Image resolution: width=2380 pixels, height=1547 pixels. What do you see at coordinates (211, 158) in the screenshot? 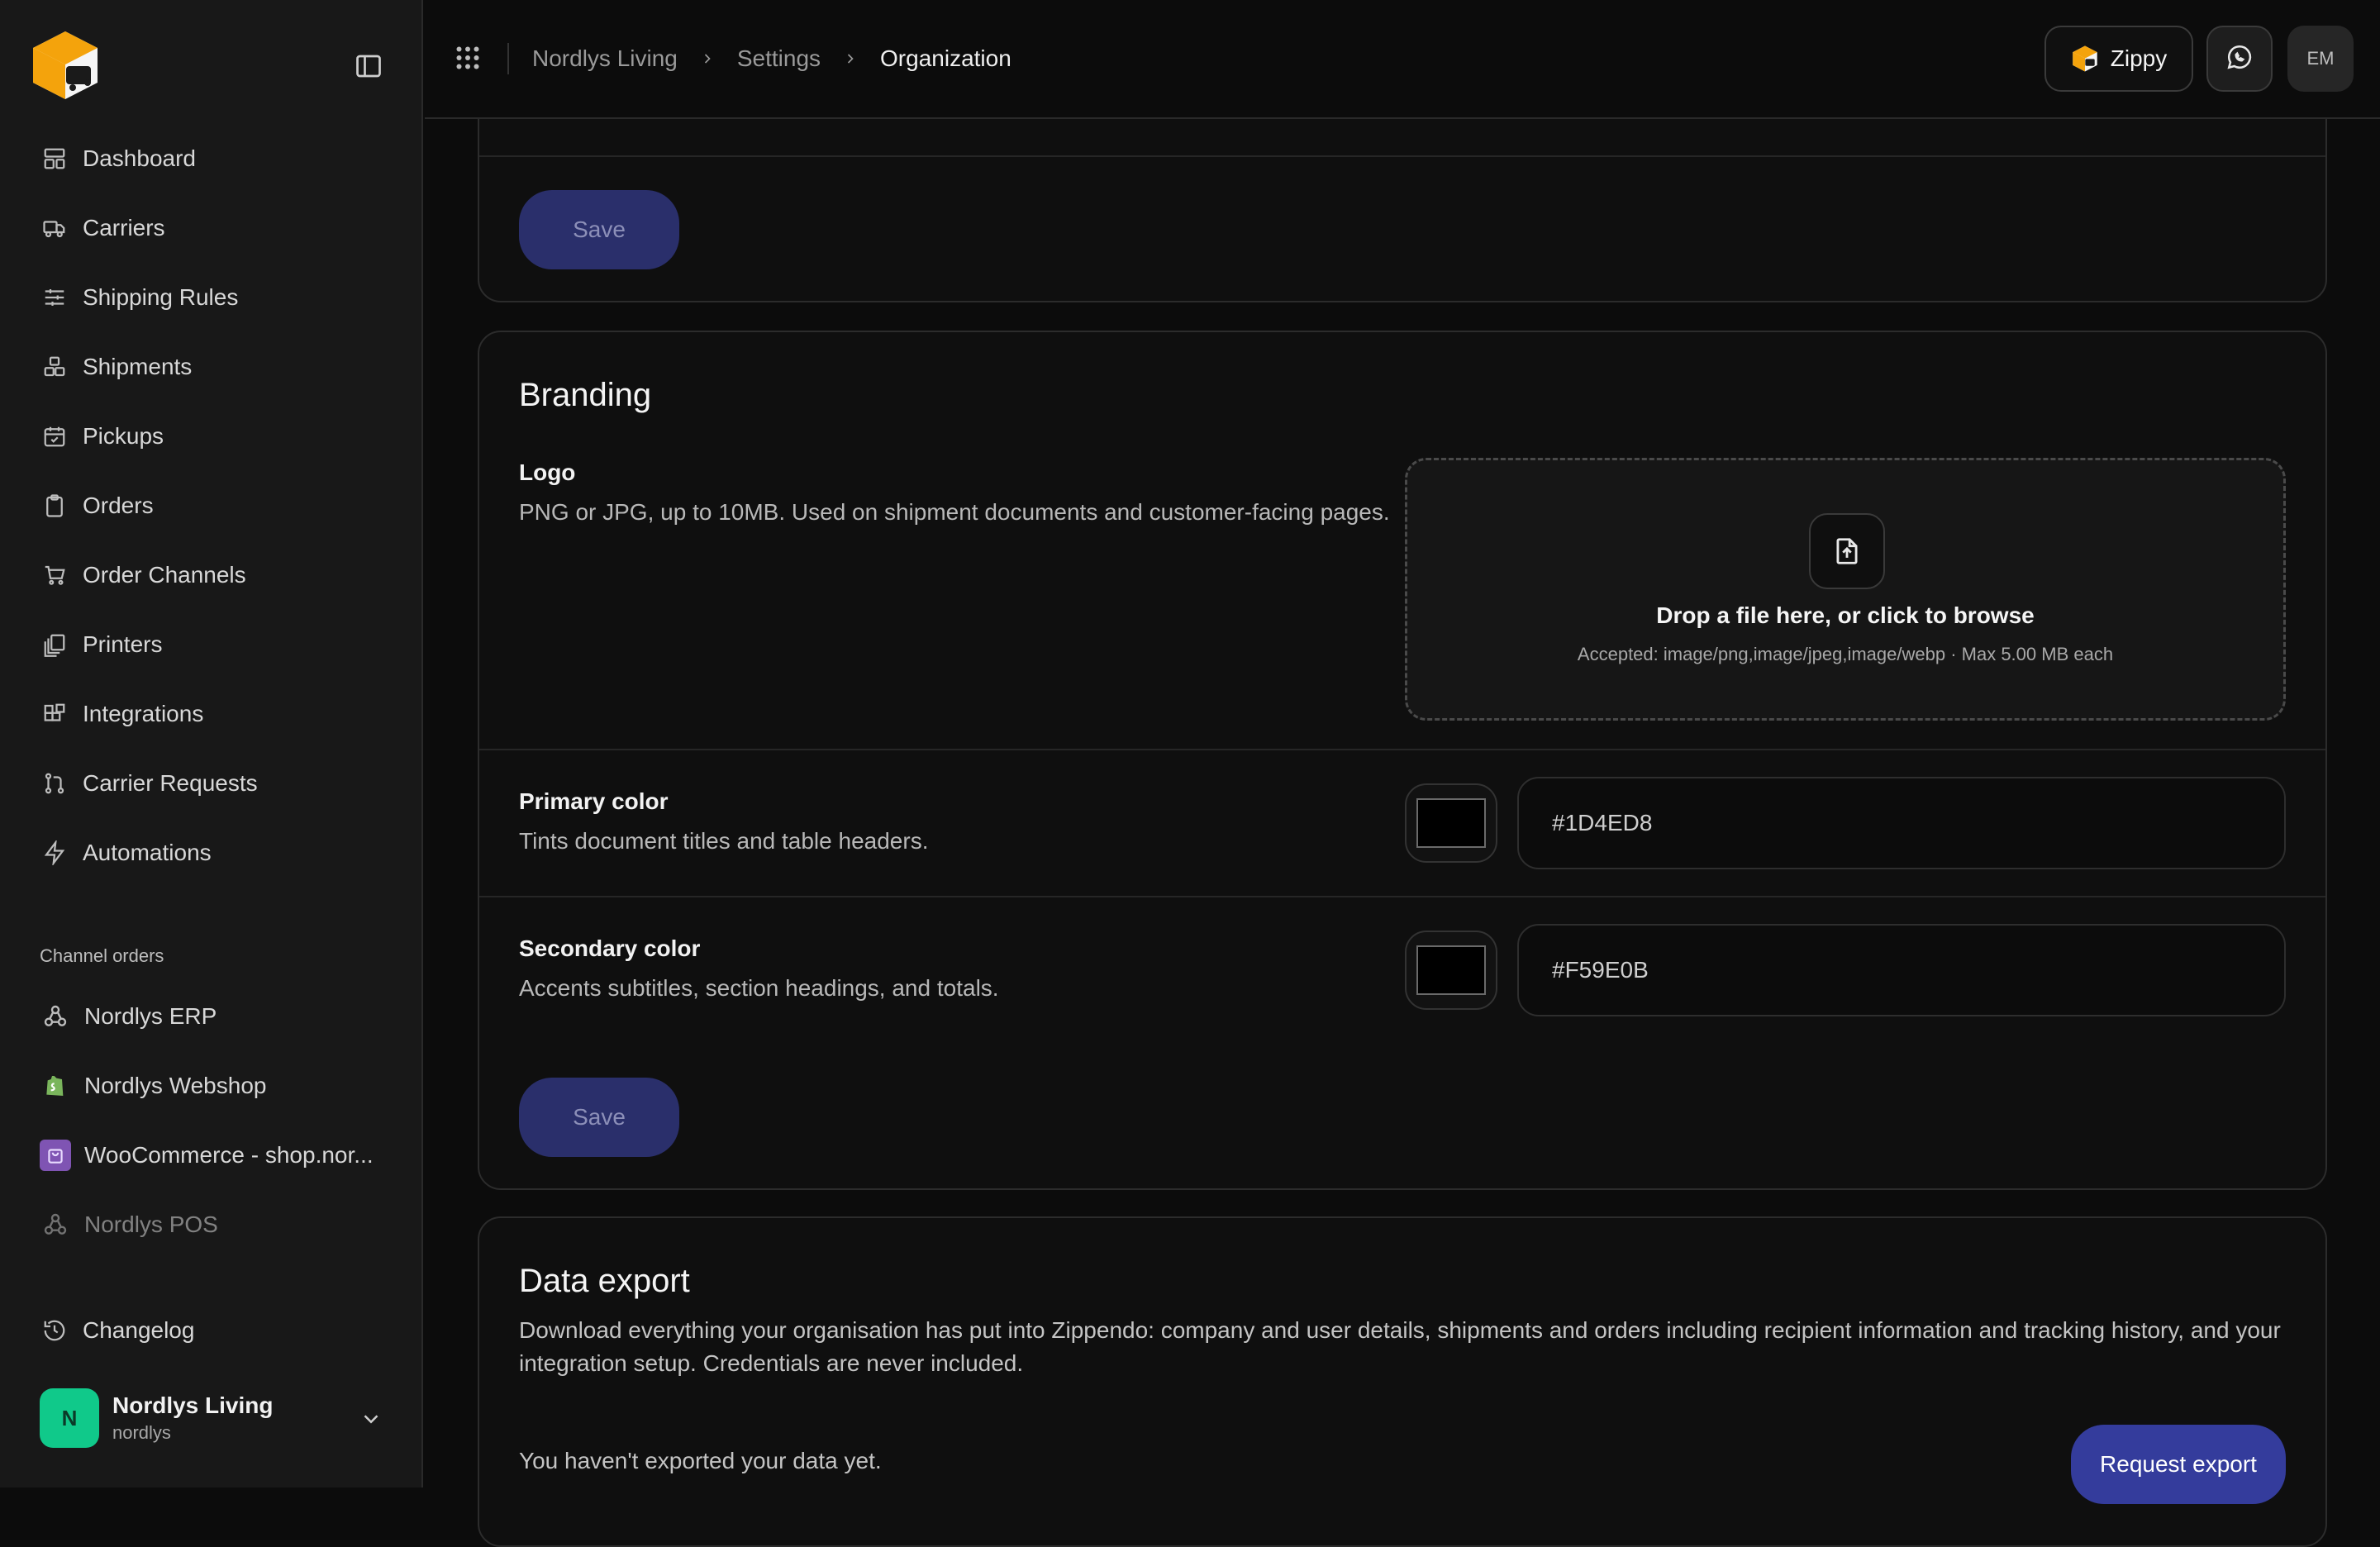
I see `nav-item-dashboard: Dashboard` at bounding box center [211, 158].